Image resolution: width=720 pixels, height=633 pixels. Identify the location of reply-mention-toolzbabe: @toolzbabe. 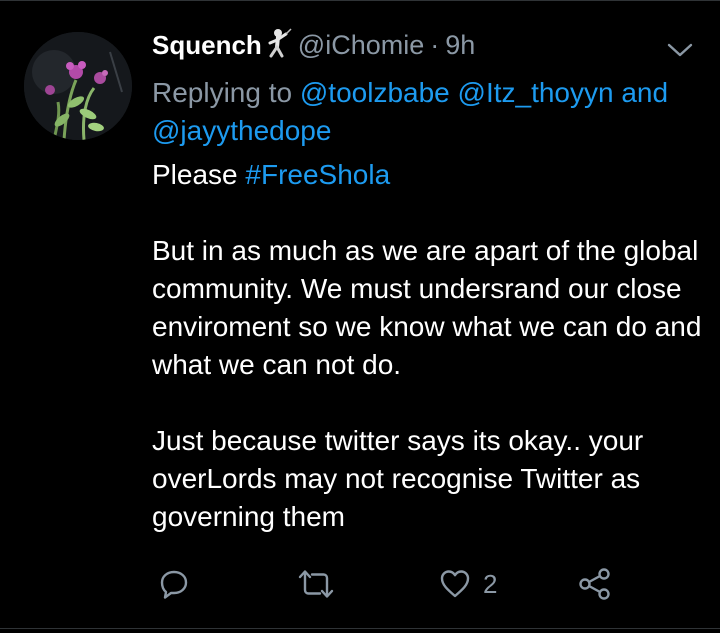
(375, 92).